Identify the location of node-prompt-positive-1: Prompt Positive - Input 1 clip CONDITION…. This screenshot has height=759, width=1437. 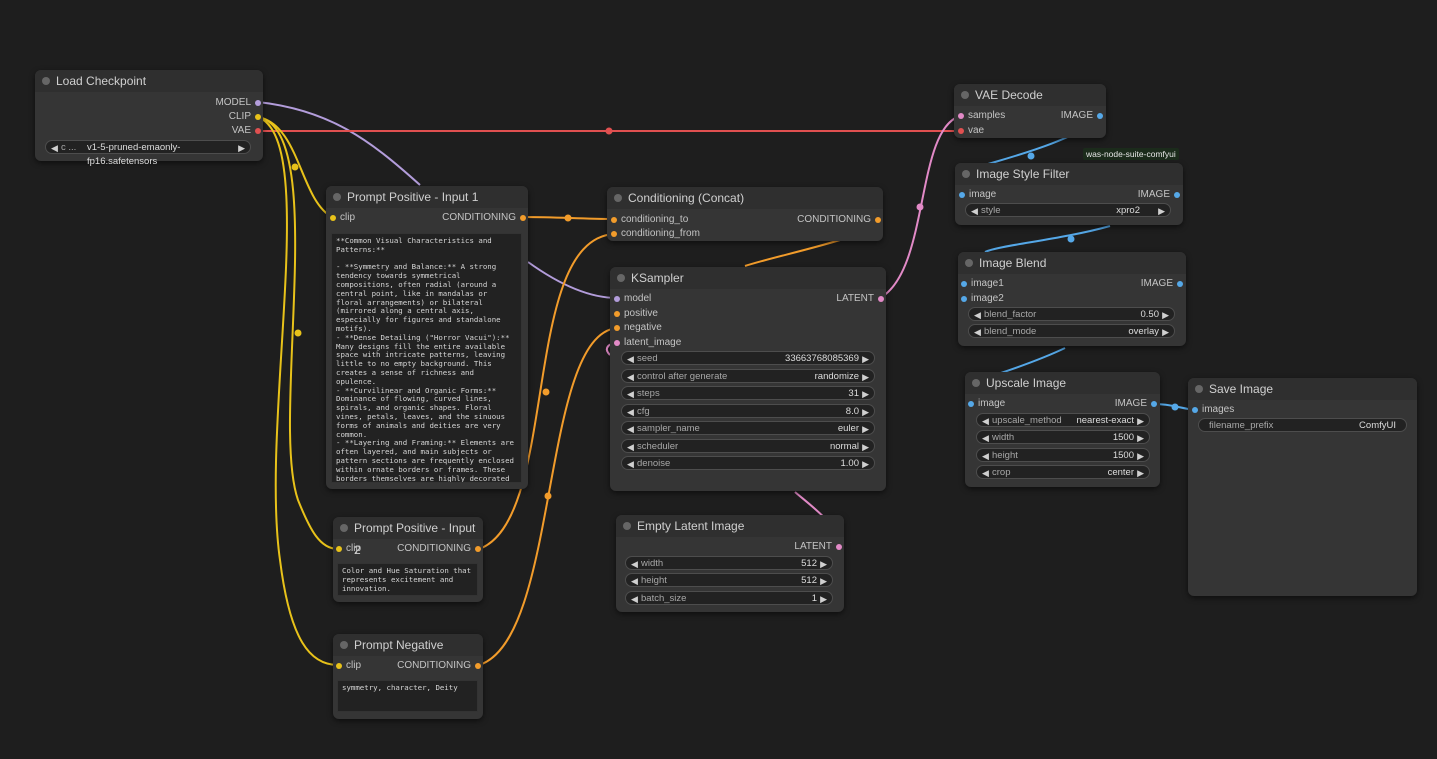
(427, 337).